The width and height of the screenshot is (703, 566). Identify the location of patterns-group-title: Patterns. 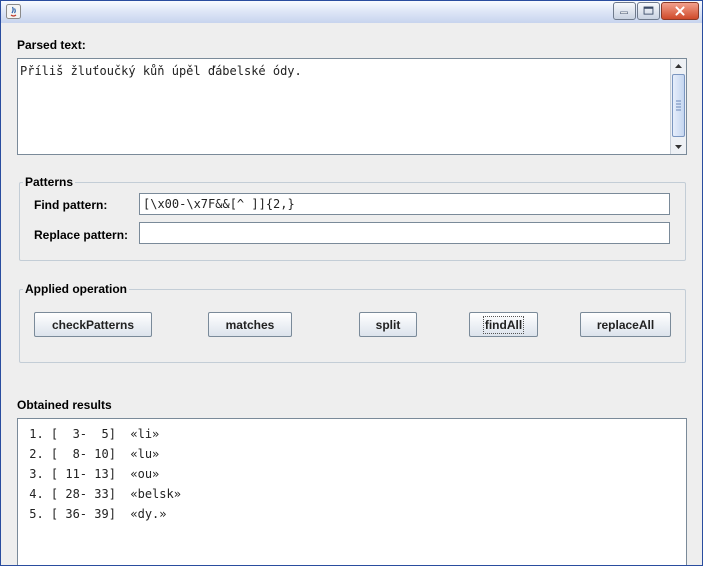
(49, 182).